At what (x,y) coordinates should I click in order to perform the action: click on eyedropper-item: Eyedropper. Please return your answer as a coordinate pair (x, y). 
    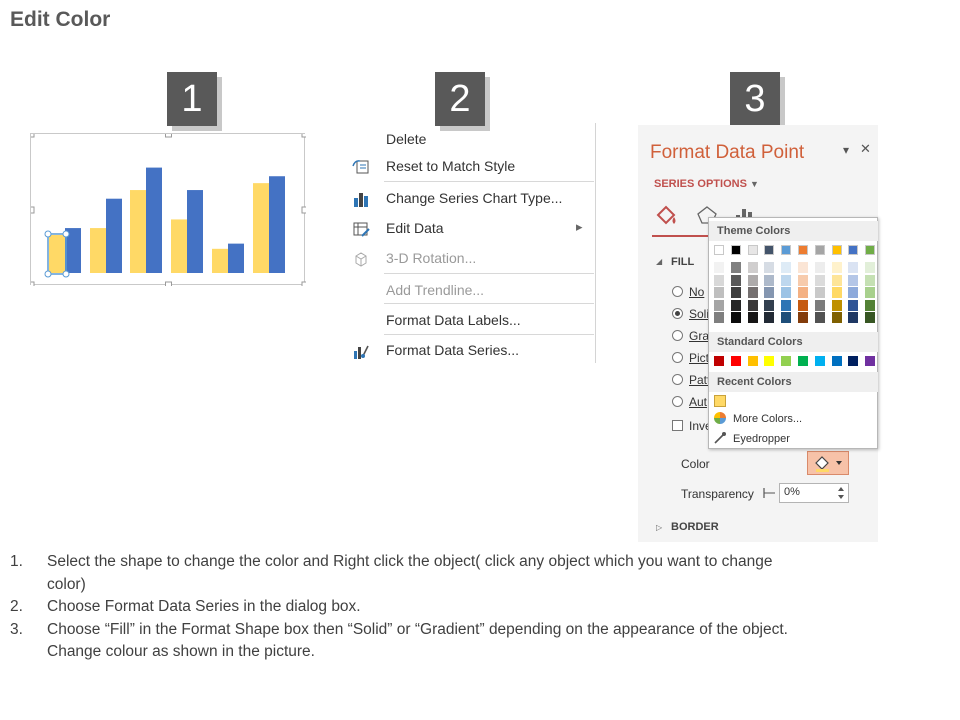
    Looking at the image, I should click on (761, 439).